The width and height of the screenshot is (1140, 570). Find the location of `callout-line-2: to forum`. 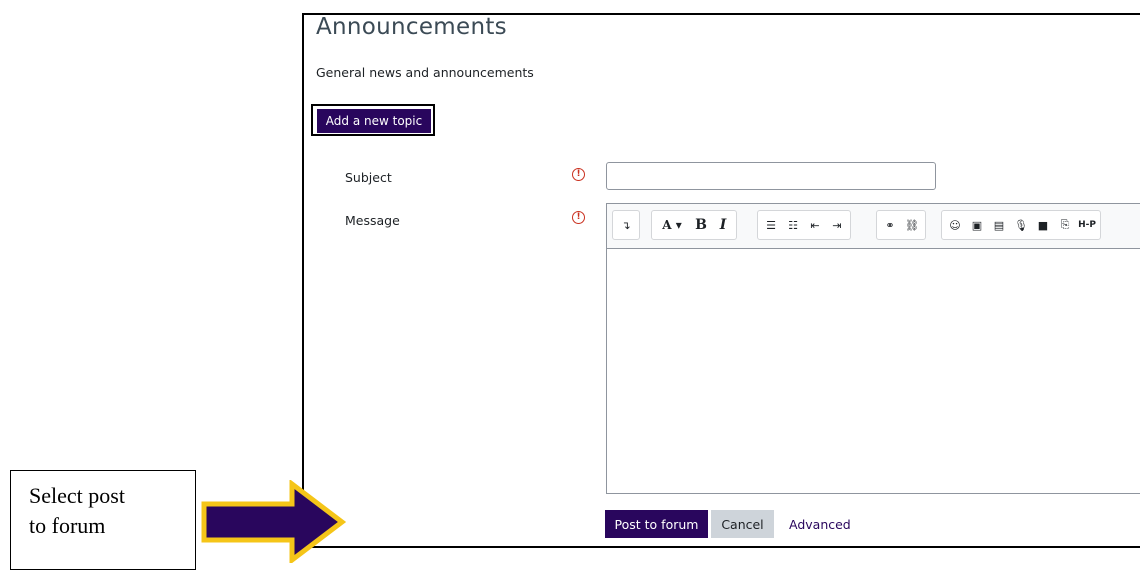

callout-line-2: to forum is located at coordinates (67, 525).